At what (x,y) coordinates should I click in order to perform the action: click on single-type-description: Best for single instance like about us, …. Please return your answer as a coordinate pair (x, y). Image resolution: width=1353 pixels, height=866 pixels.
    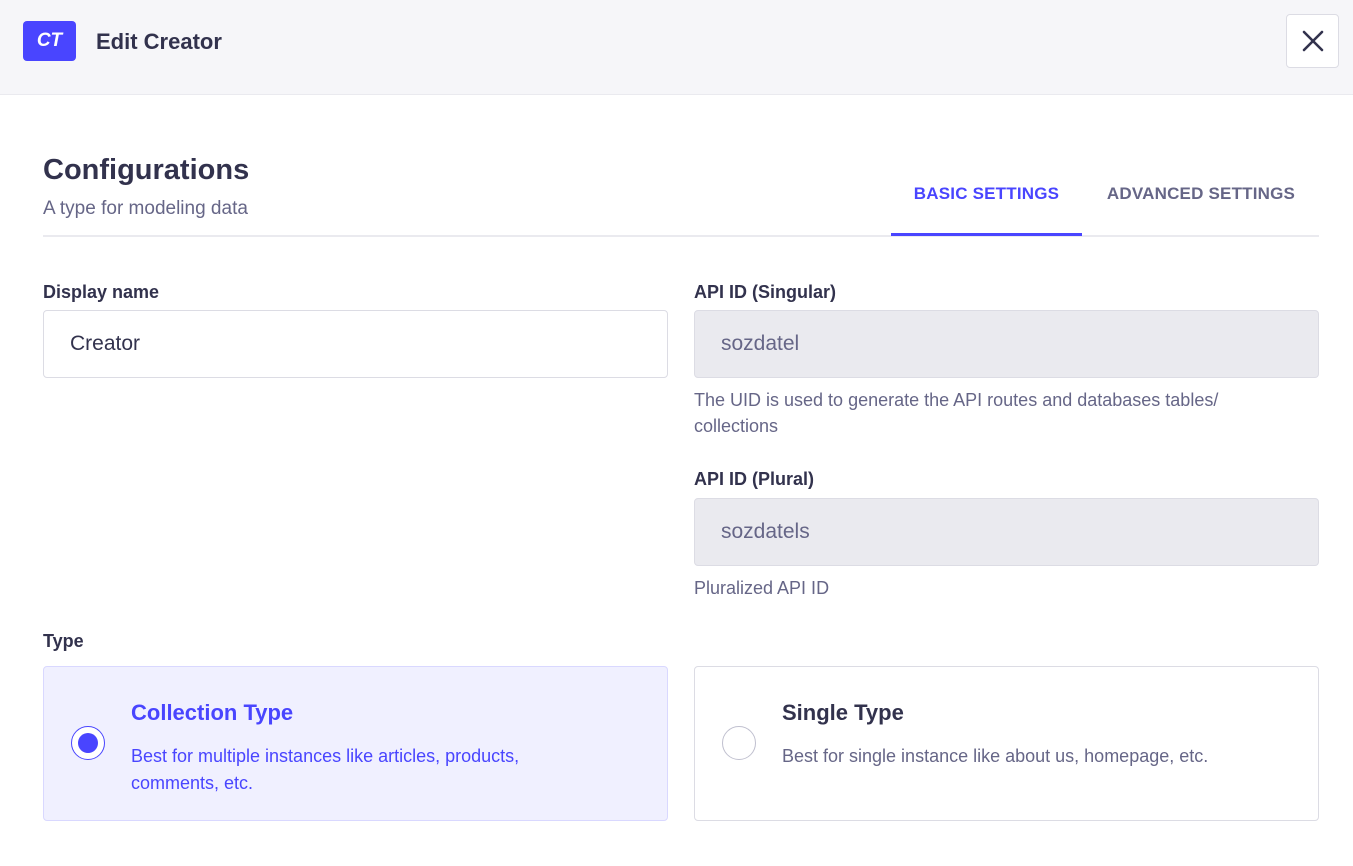
    Looking at the image, I should click on (995, 756).